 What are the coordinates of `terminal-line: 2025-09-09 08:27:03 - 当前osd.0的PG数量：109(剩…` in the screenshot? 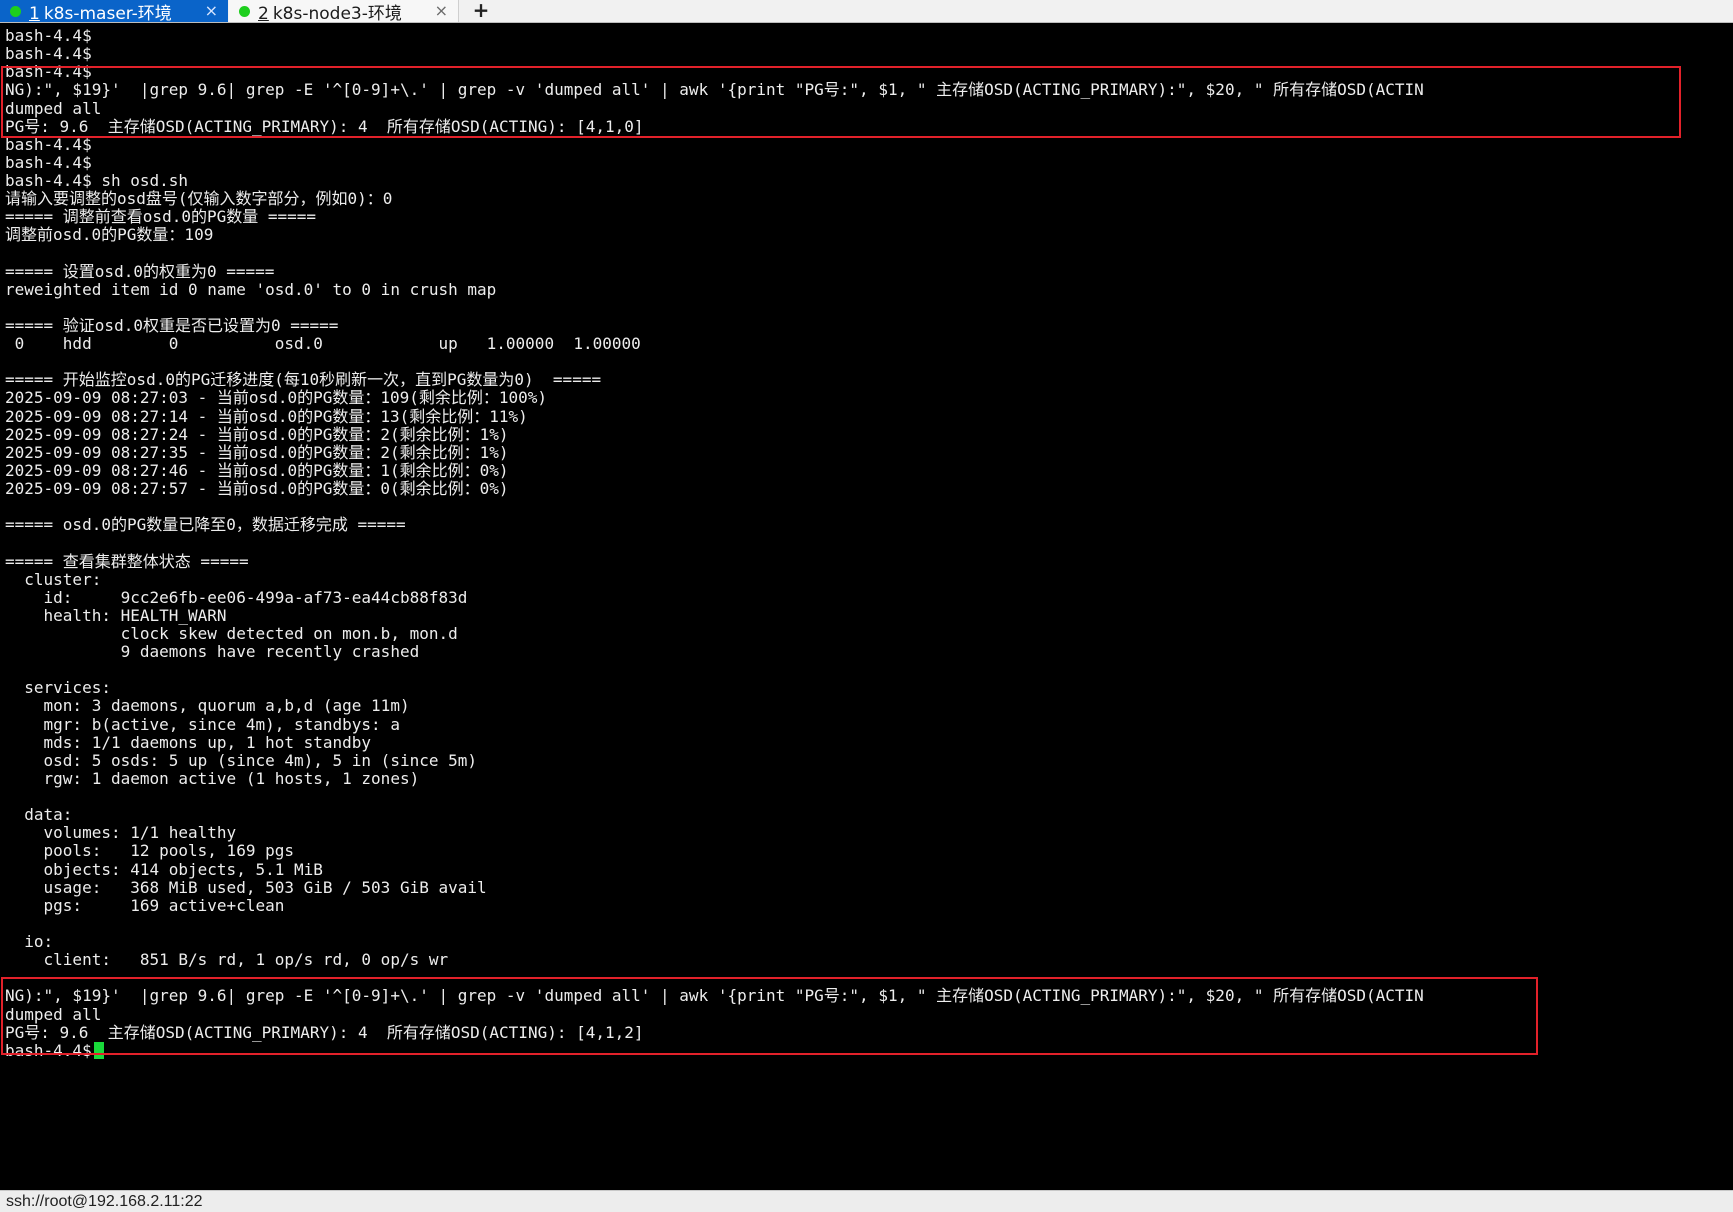 It's located at (276, 398).